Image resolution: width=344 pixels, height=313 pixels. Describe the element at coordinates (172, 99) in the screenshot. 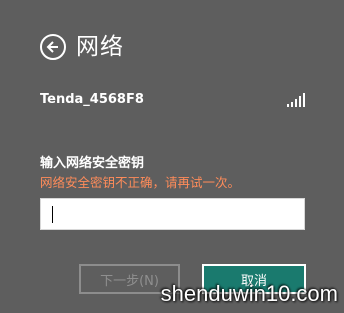

I see `network-item: Tenda_4568F8` at that location.